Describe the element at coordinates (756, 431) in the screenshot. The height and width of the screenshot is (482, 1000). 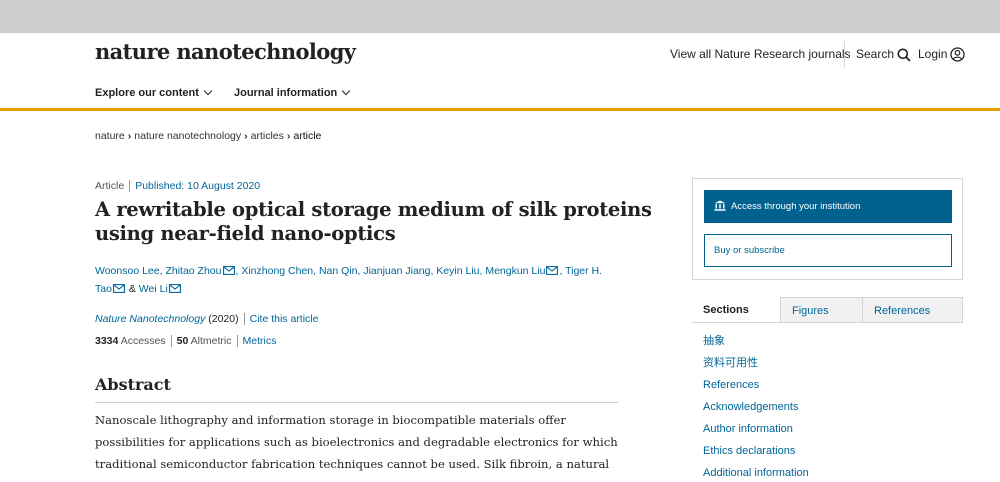
I see `section-link-author-information: Author information` at that location.